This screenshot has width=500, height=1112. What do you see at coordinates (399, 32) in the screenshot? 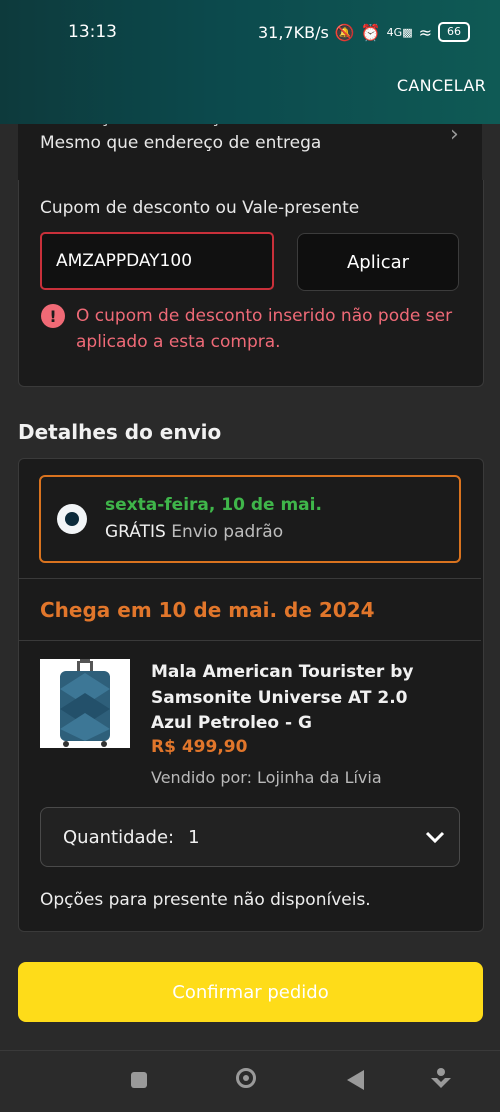
I see `signal-icon: 4G▩` at bounding box center [399, 32].